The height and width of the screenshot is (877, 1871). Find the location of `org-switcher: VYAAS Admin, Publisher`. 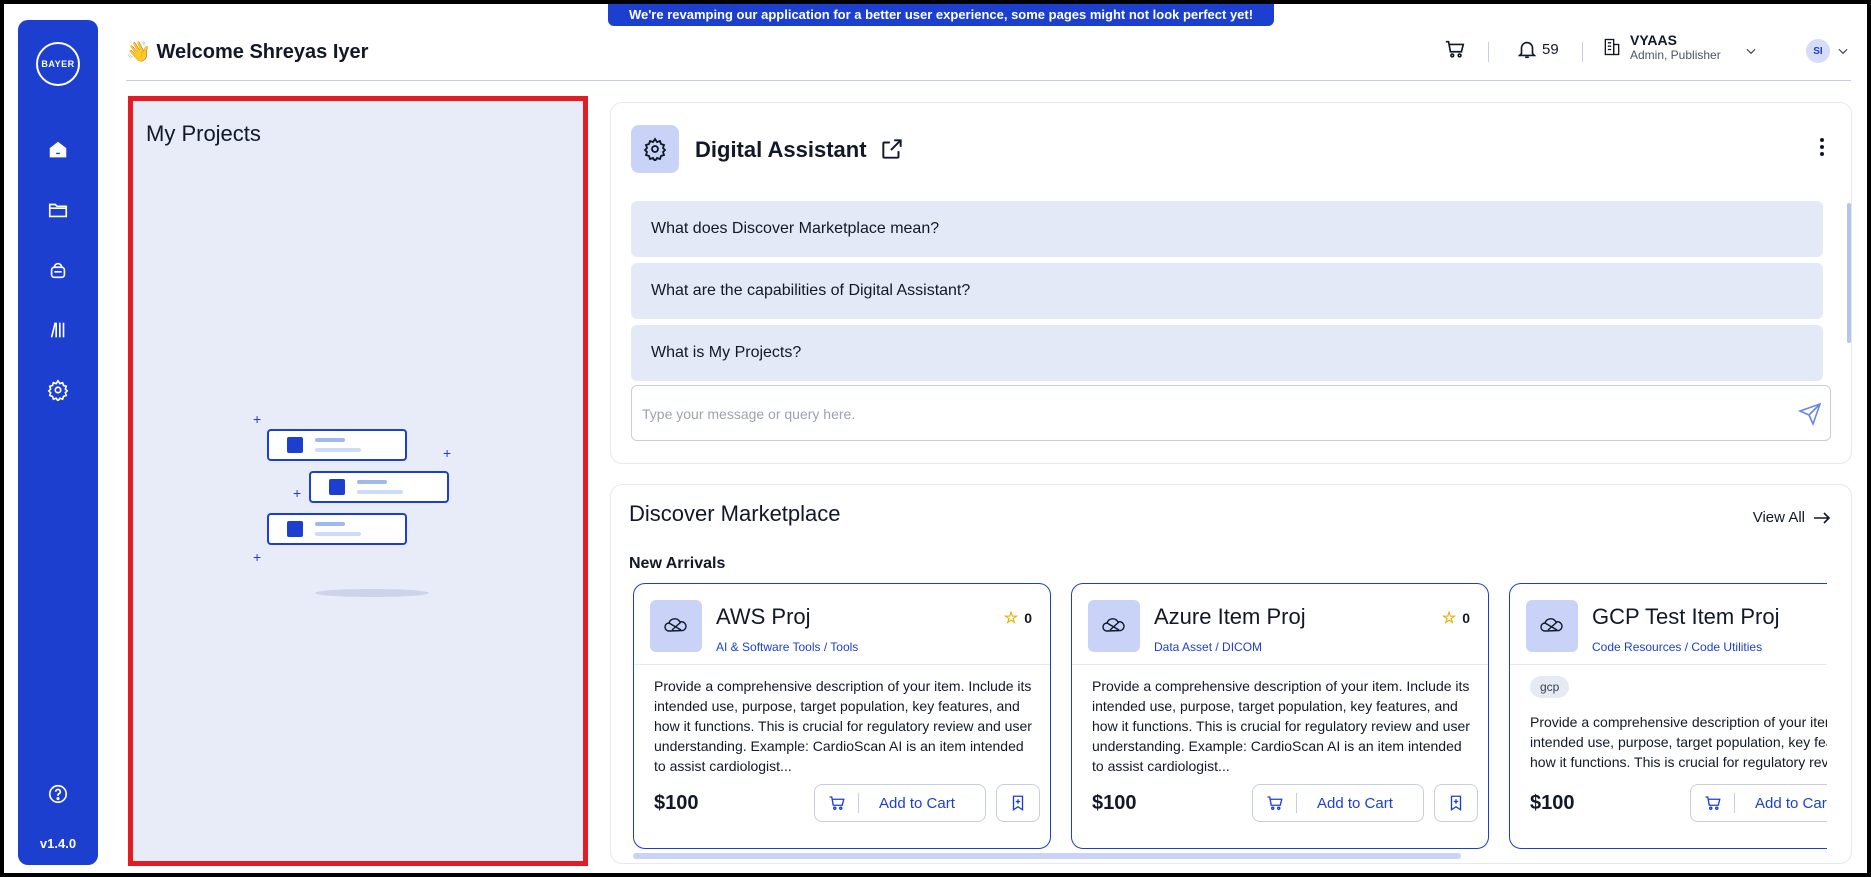

org-switcher: VYAAS Admin, Publisher is located at coordinates (1661, 47).